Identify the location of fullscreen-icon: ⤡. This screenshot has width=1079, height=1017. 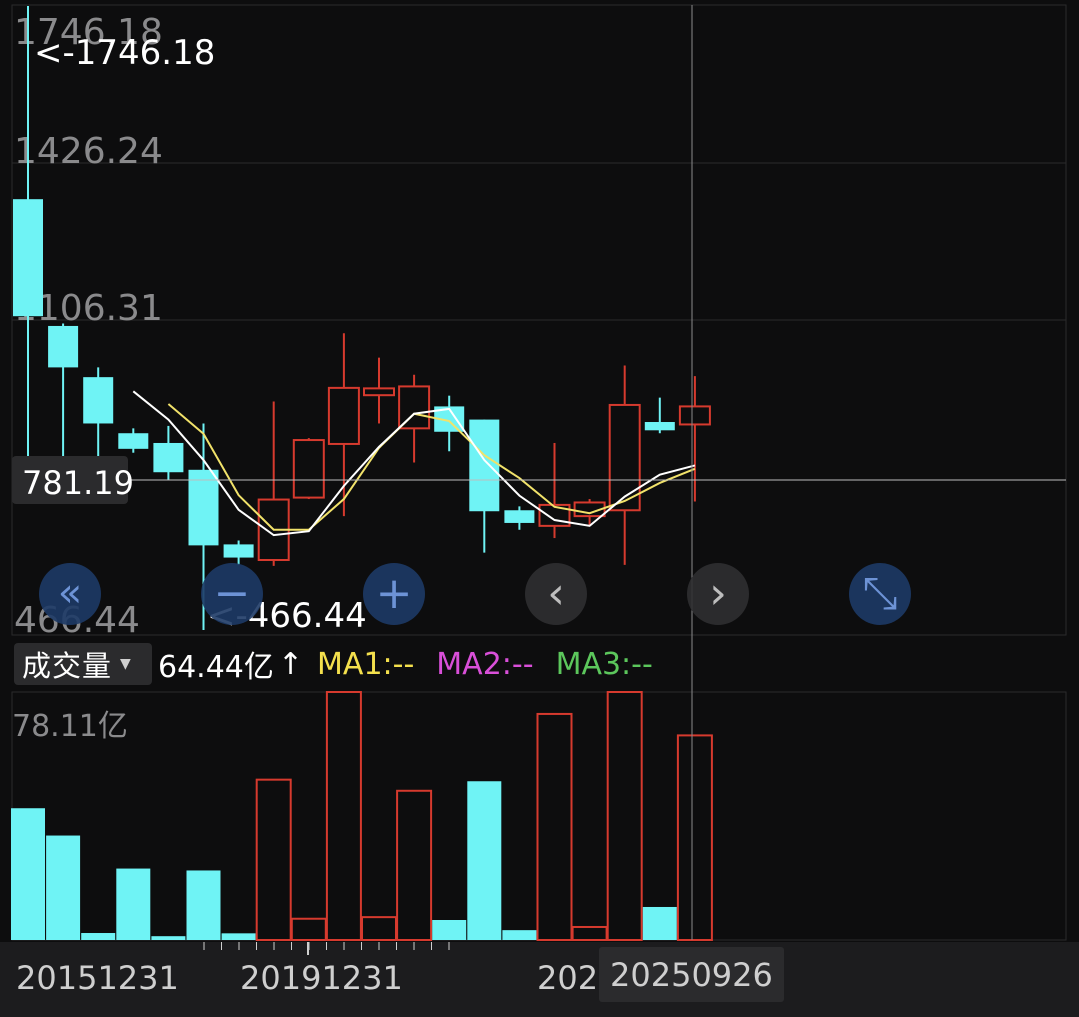
(879, 593).